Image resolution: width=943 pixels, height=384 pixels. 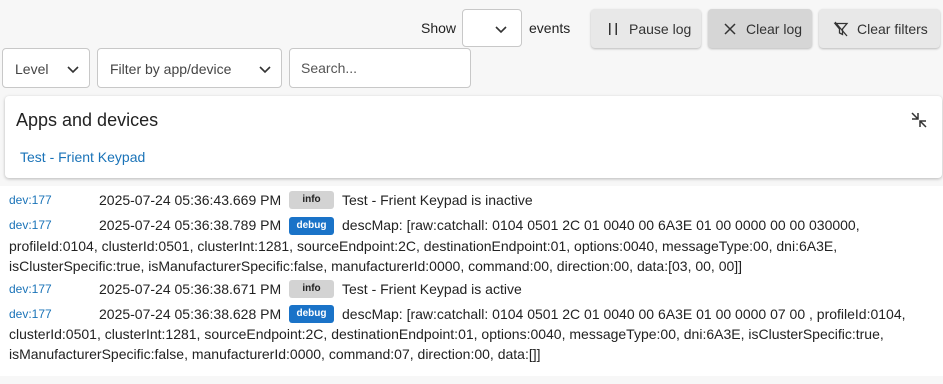 What do you see at coordinates (550, 28) in the screenshot?
I see `events-label: events` at bounding box center [550, 28].